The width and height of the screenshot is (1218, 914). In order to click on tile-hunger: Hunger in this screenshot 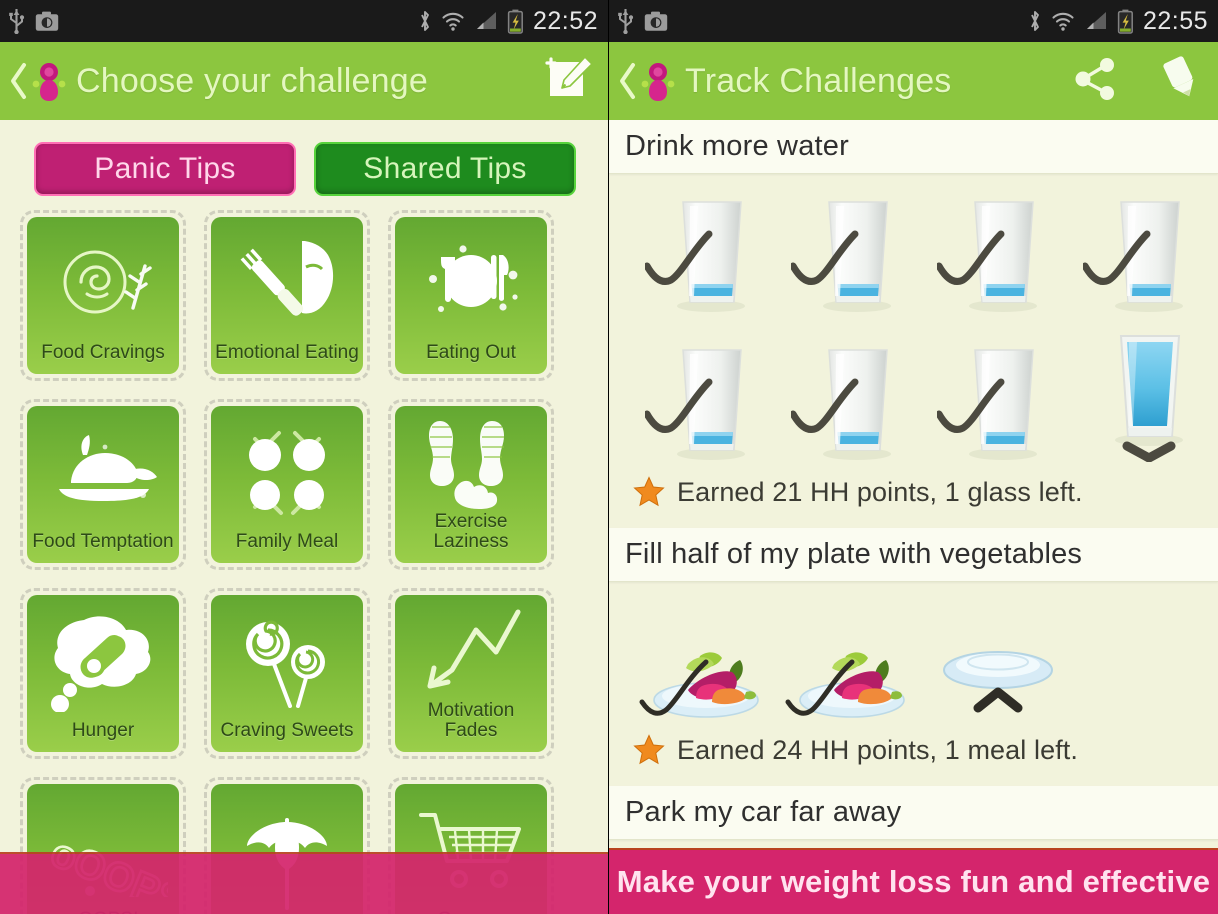, I will do `click(103, 673)`.